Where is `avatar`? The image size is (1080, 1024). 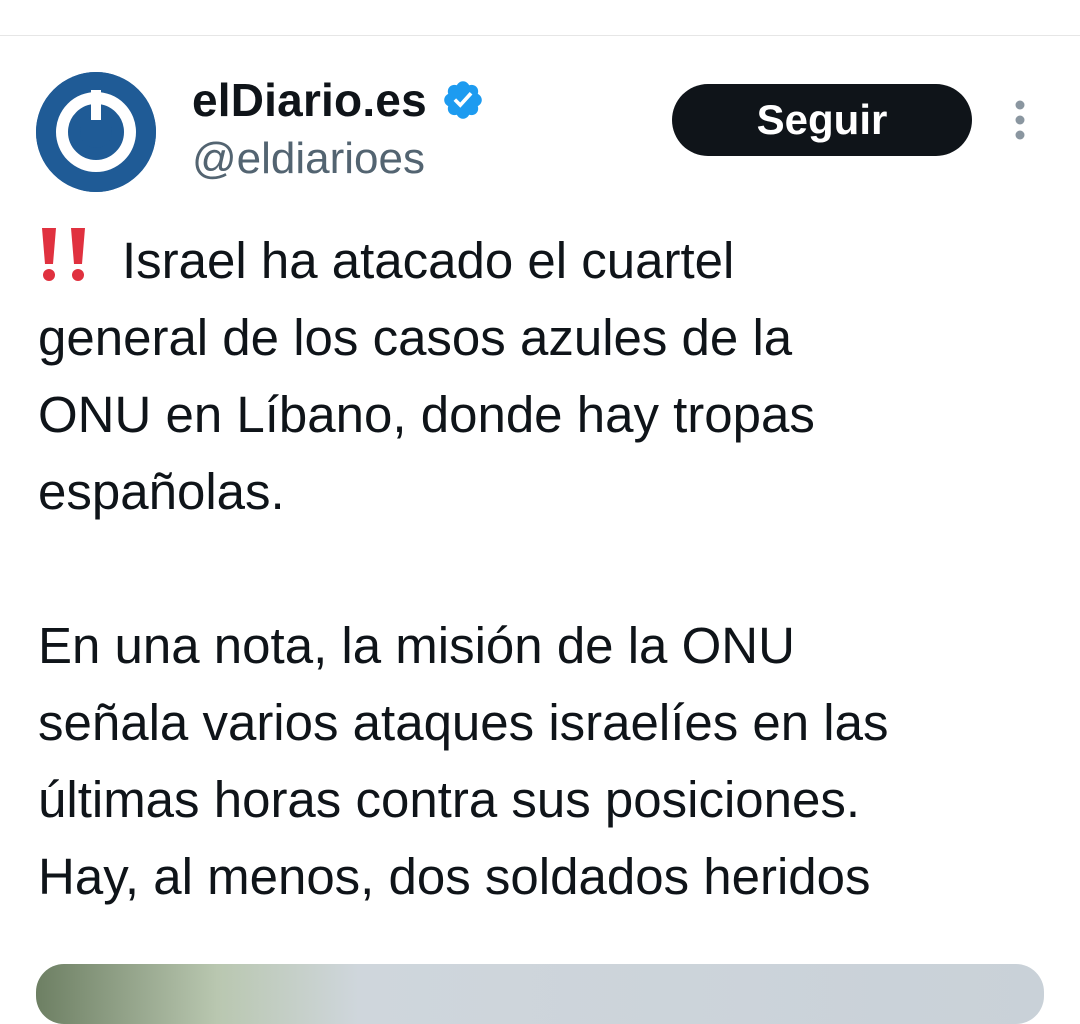
avatar is located at coordinates (96, 132).